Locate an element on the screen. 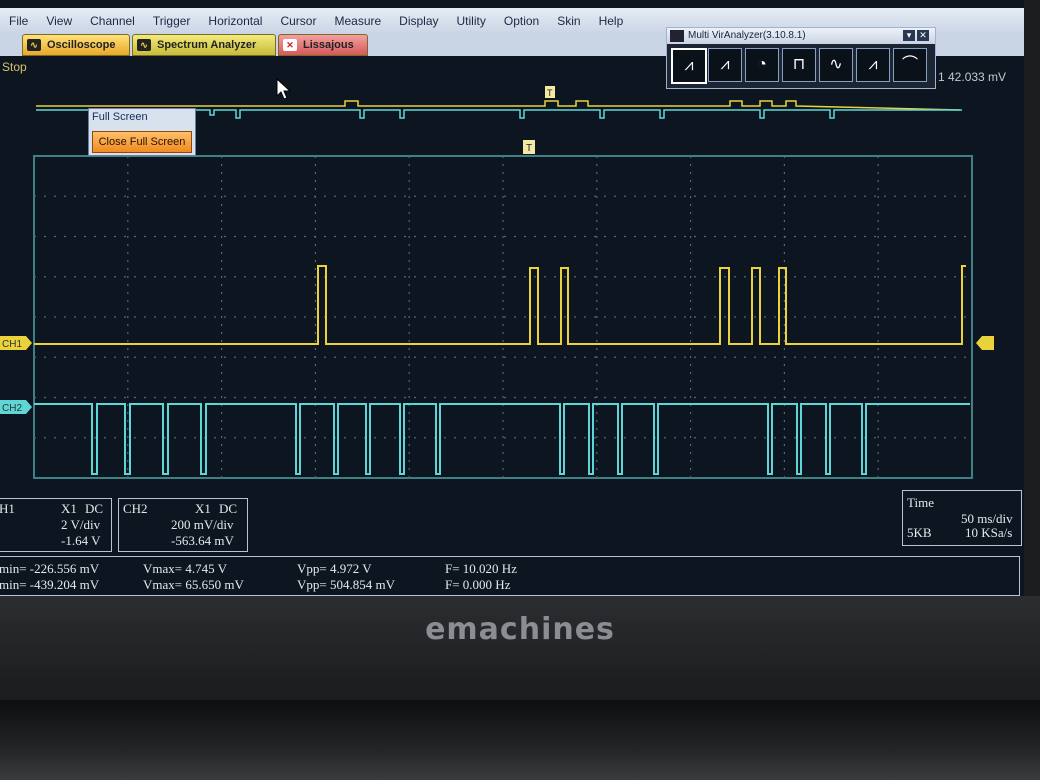 The width and height of the screenshot is (1040, 780). ch2-offset: -563.64 mV is located at coordinates (202, 540).